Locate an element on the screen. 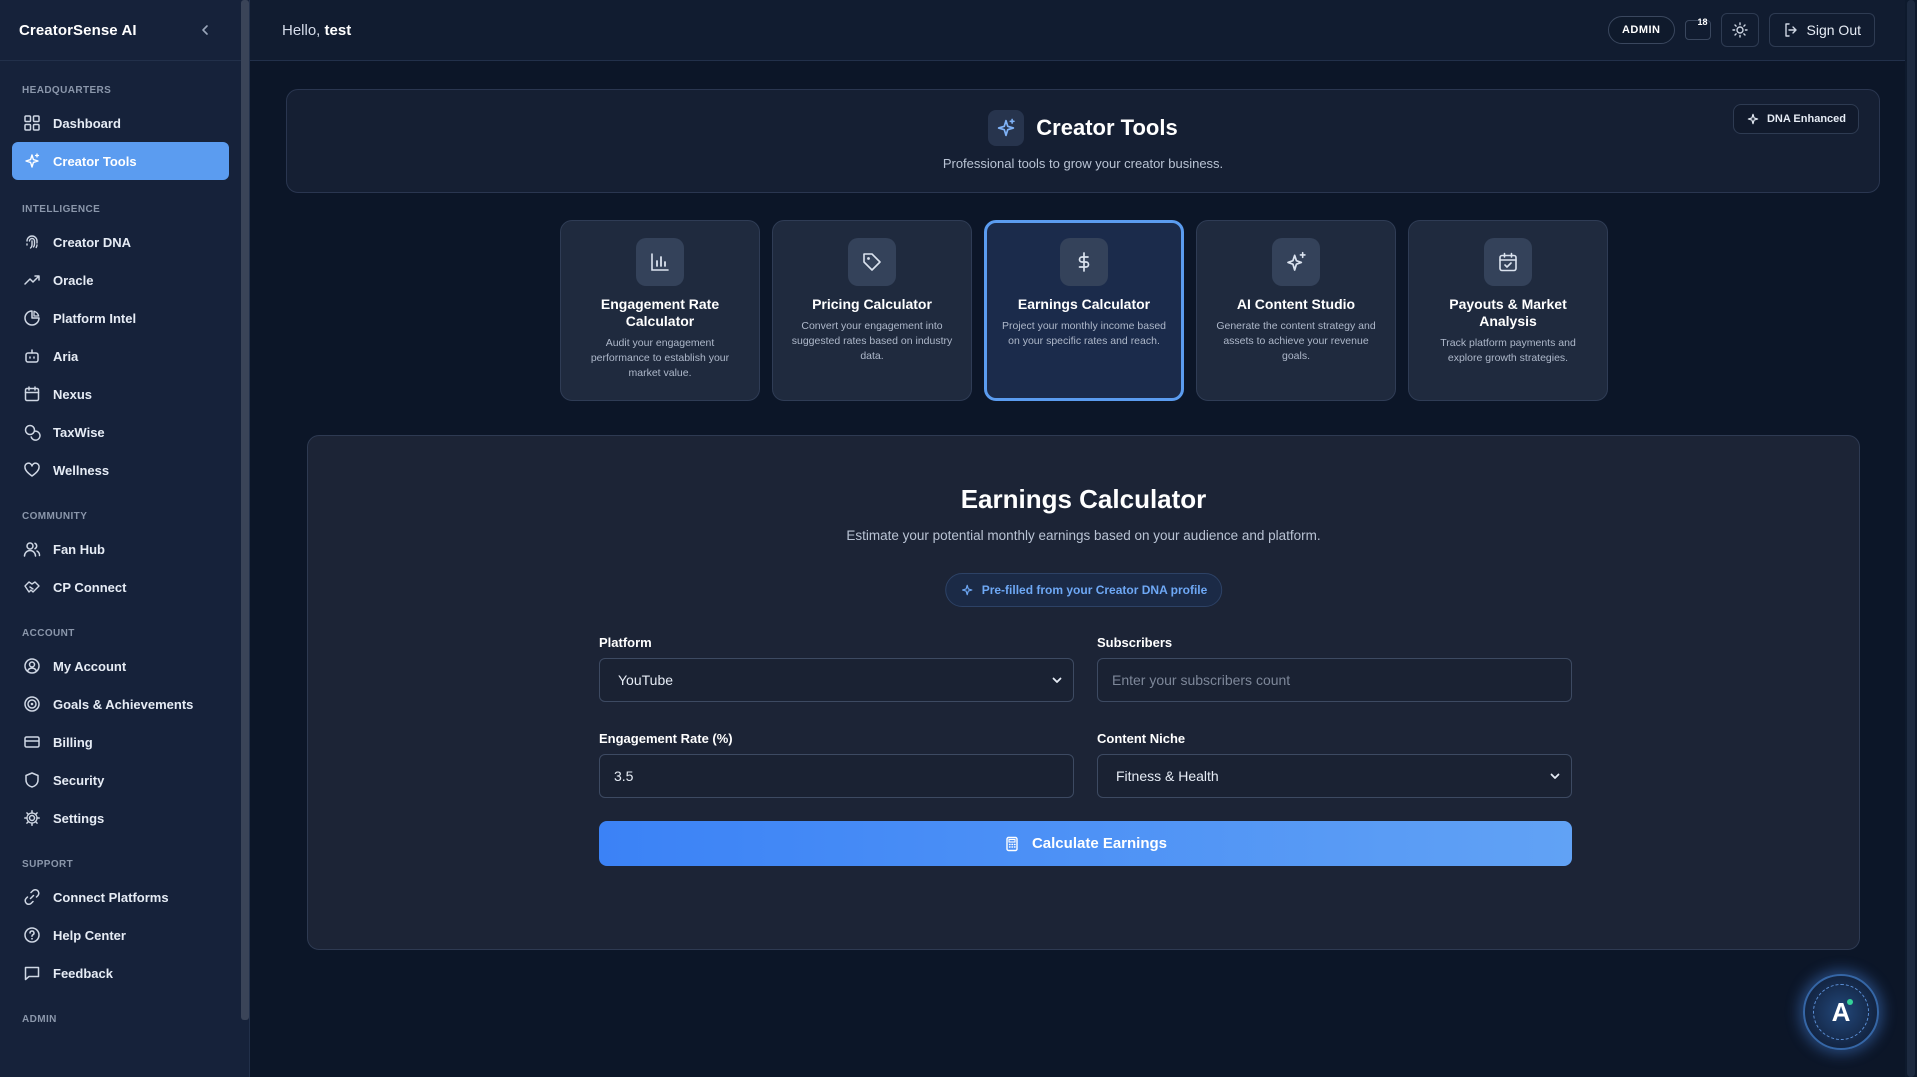 The width and height of the screenshot is (1917, 1077). collapse-sidebar-button is located at coordinates (205, 30).